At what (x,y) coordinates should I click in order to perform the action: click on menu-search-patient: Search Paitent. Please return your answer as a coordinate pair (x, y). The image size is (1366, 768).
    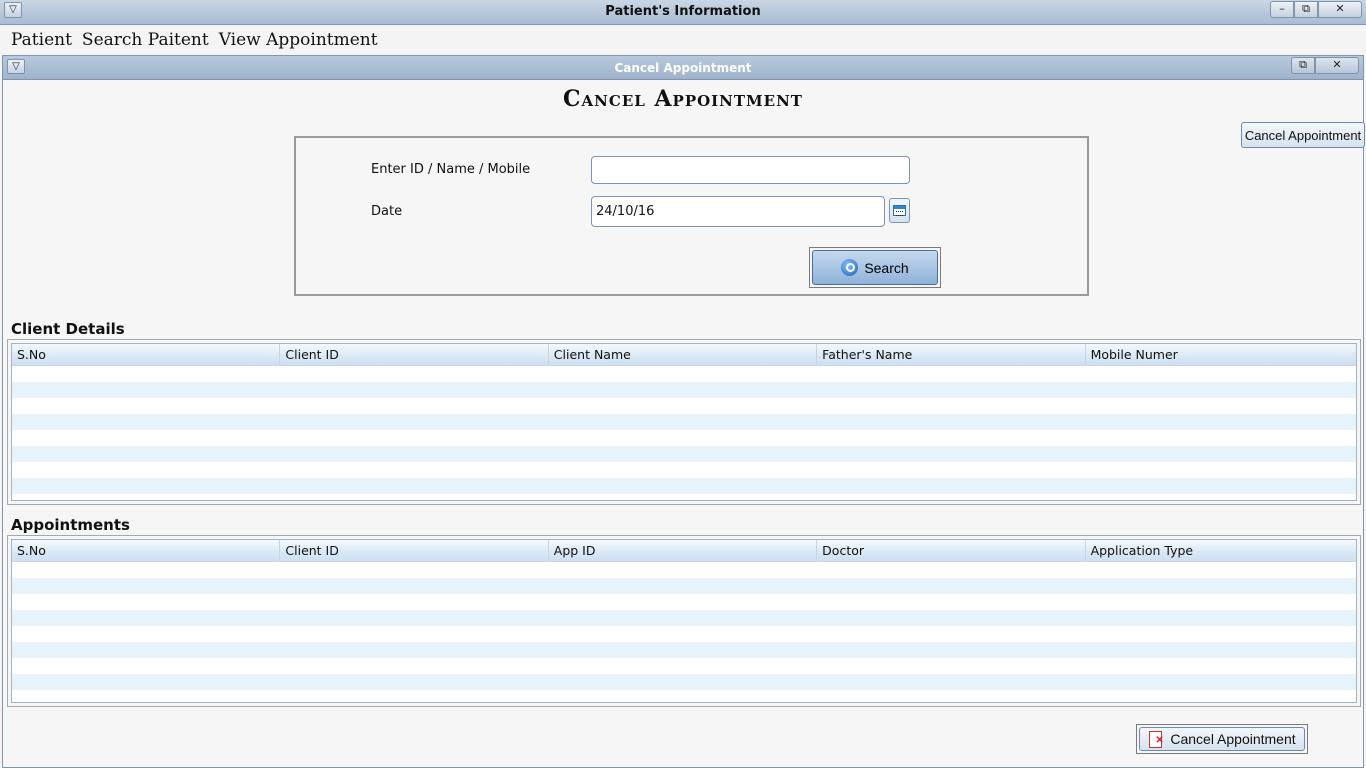
    Looking at the image, I should click on (145, 40).